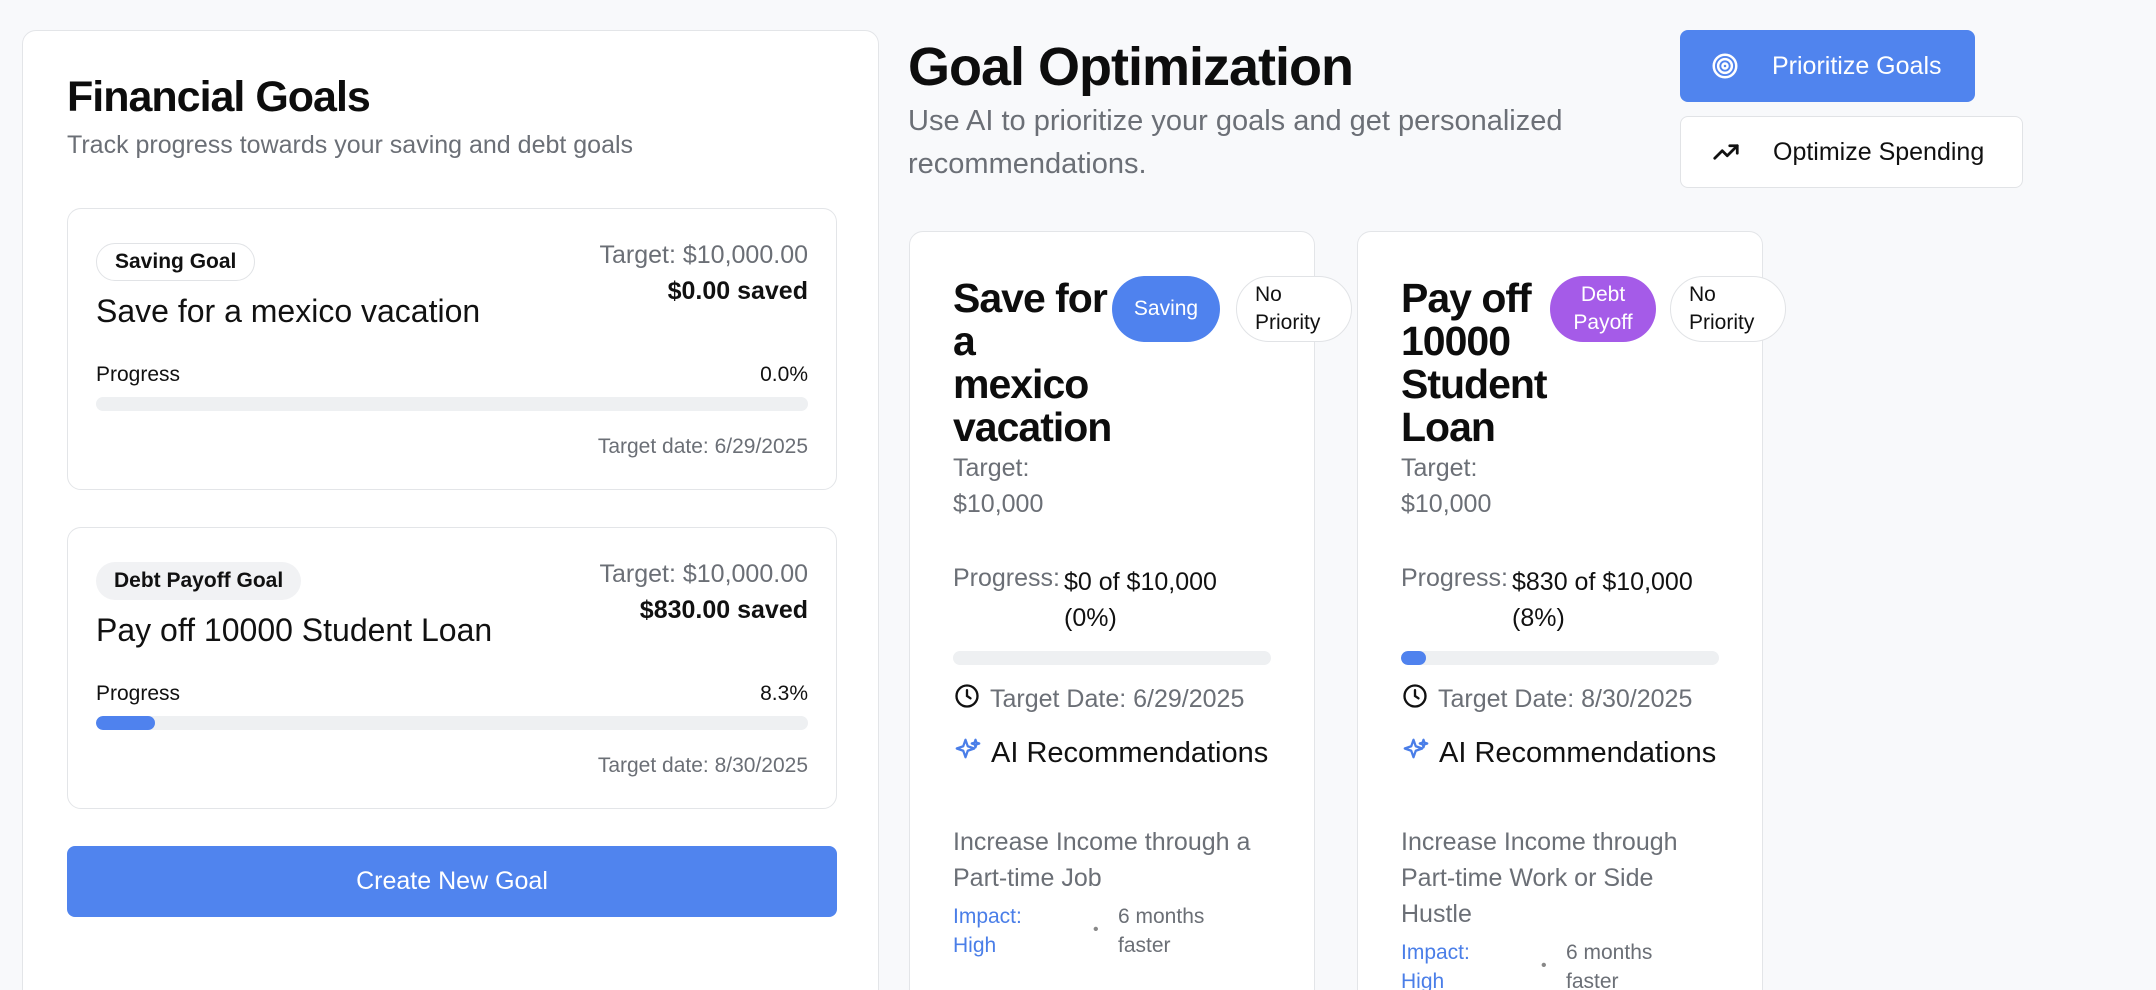 The width and height of the screenshot is (2156, 990). What do you see at coordinates (1117, 699) in the screenshot?
I see `target-date: Target Date: 6/29/2025` at bounding box center [1117, 699].